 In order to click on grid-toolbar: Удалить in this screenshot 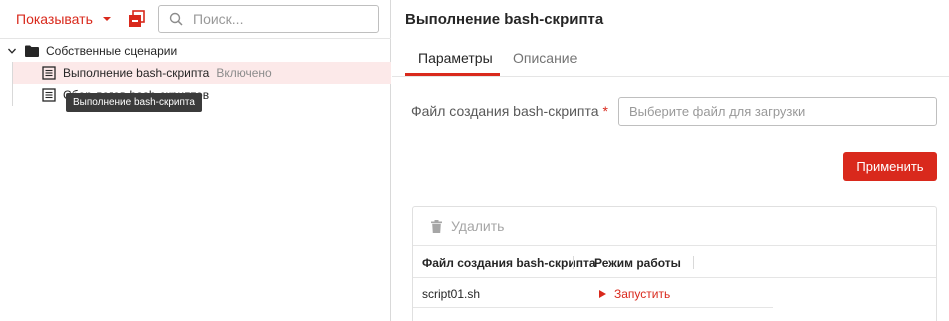, I will do `click(674, 226)`.